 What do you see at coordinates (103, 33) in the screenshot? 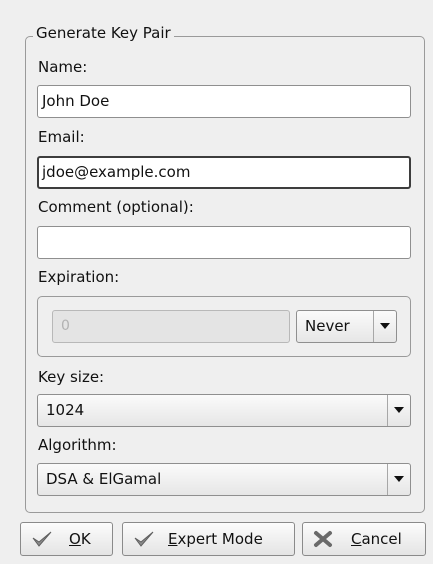
I see `group-title: Generate Key Pair` at bounding box center [103, 33].